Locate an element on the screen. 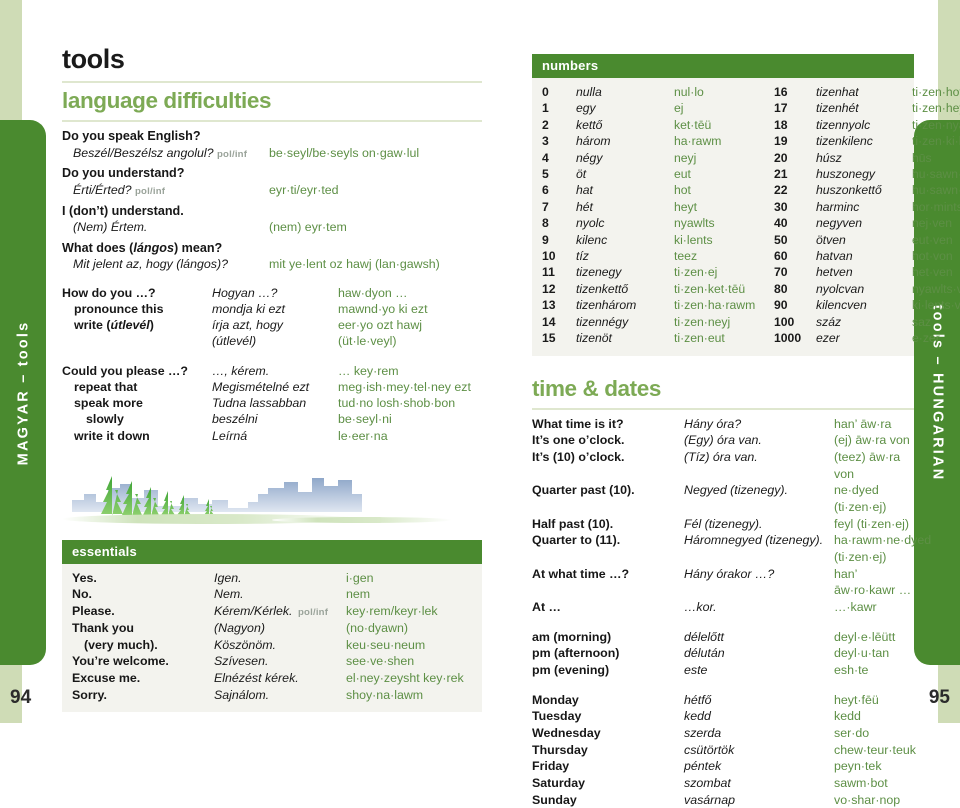  phrase-pronunciation: mit ye·lent oz hawj (lan·gawsh) is located at coordinates (354, 264).